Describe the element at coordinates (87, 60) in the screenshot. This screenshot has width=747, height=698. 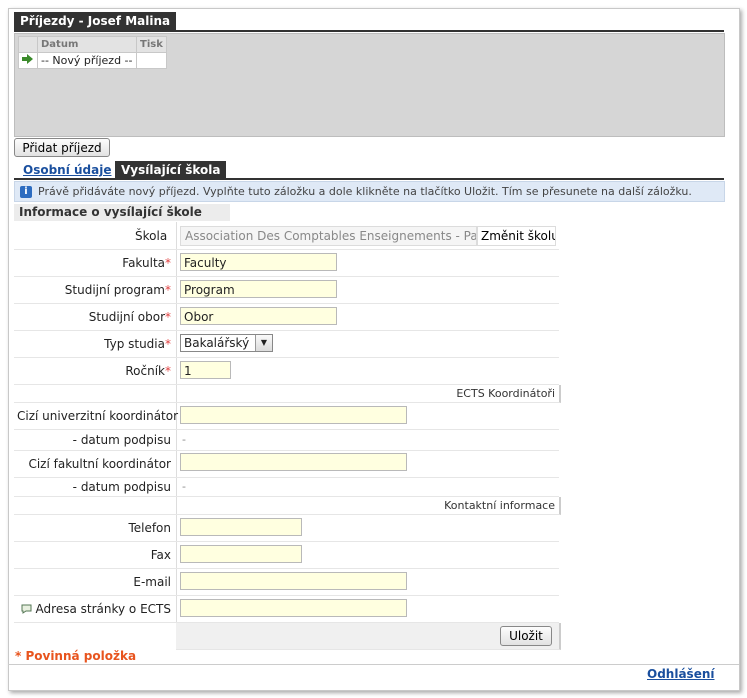
I see `row-datum: -- Nový příjezd --` at that location.